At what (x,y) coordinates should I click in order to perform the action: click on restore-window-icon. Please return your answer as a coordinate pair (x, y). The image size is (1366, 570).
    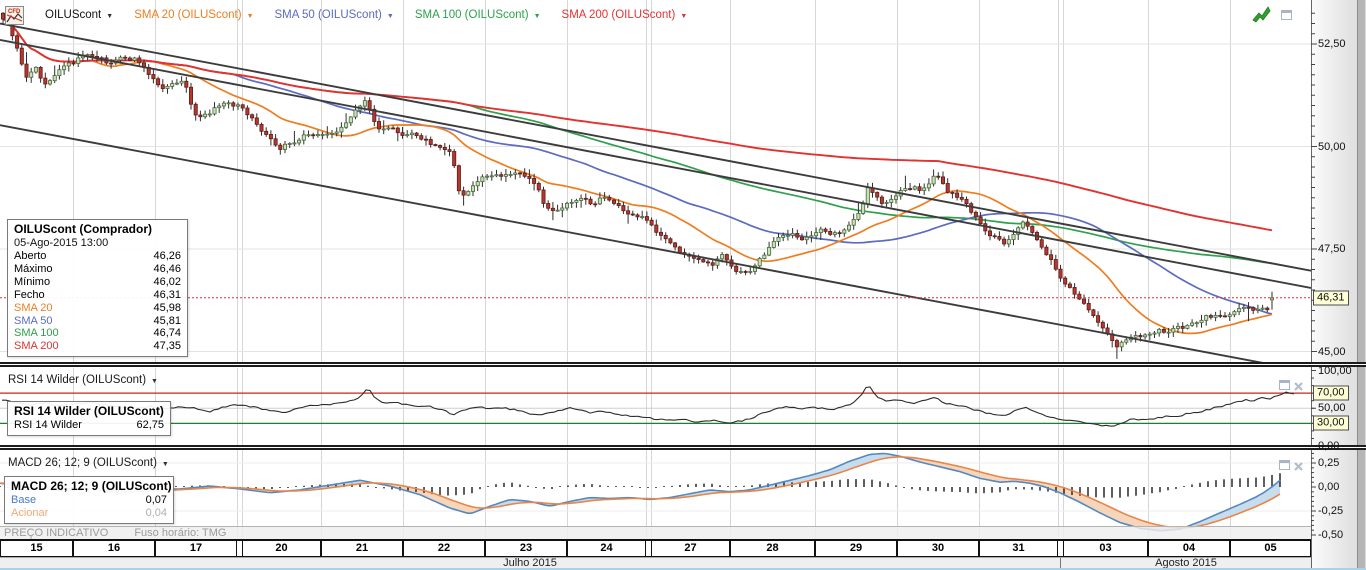
    Looking at the image, I should click on (1286, 15).